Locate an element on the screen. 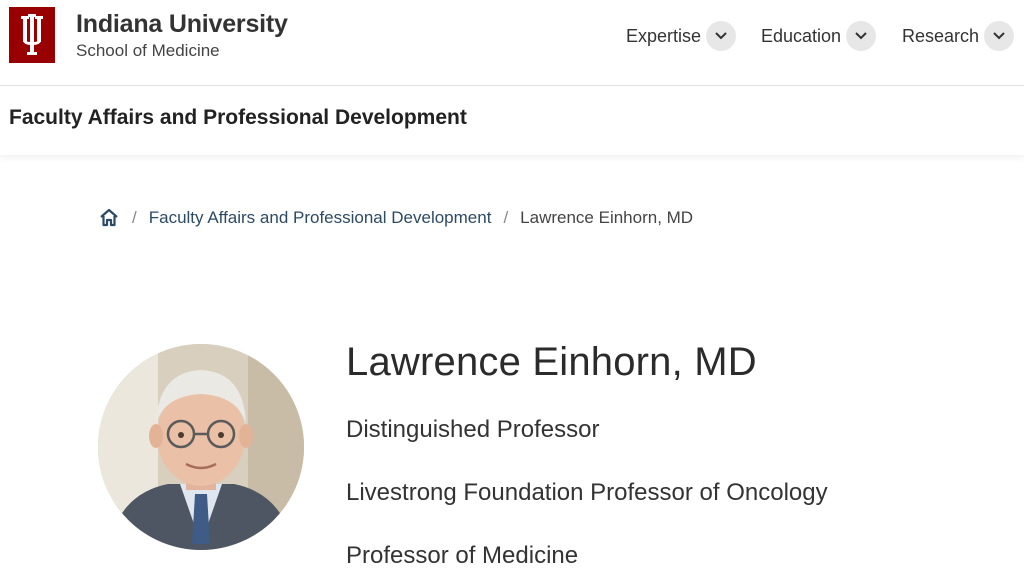 The image size is (1024, 580). nav-education: Education is located at coordinates (819, 36).